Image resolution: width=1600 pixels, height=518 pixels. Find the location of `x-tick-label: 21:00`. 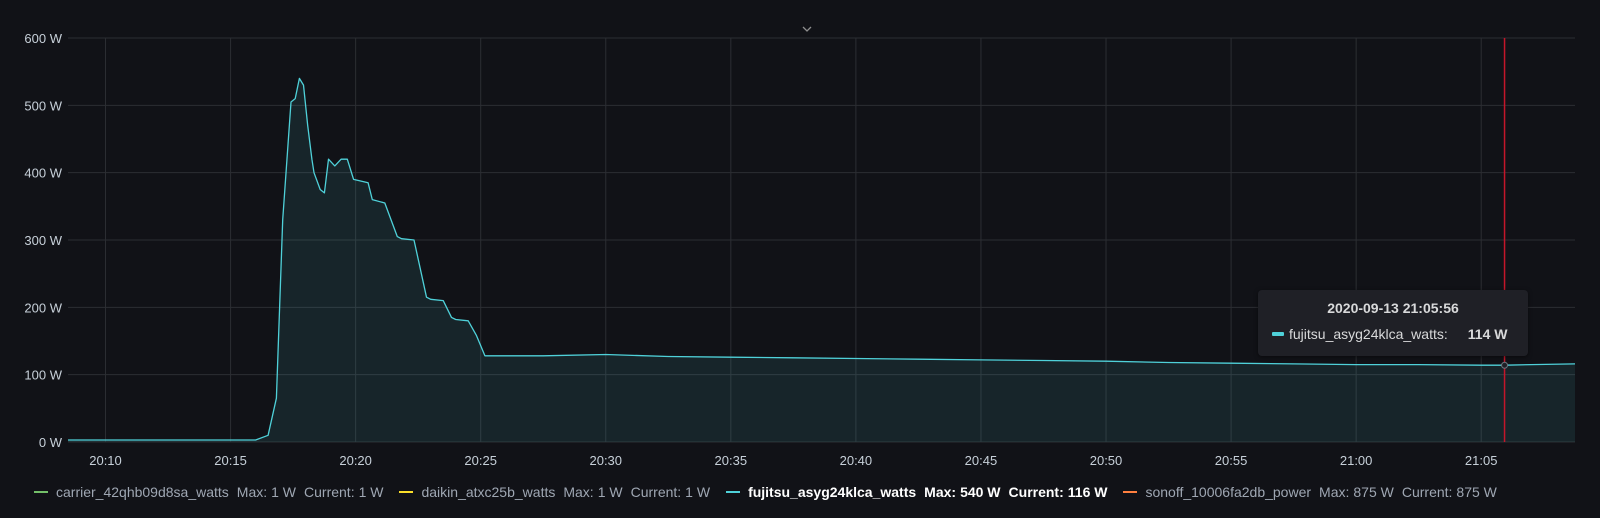

x-tick-label: 21:00 is located at coordinates (1356, 460).